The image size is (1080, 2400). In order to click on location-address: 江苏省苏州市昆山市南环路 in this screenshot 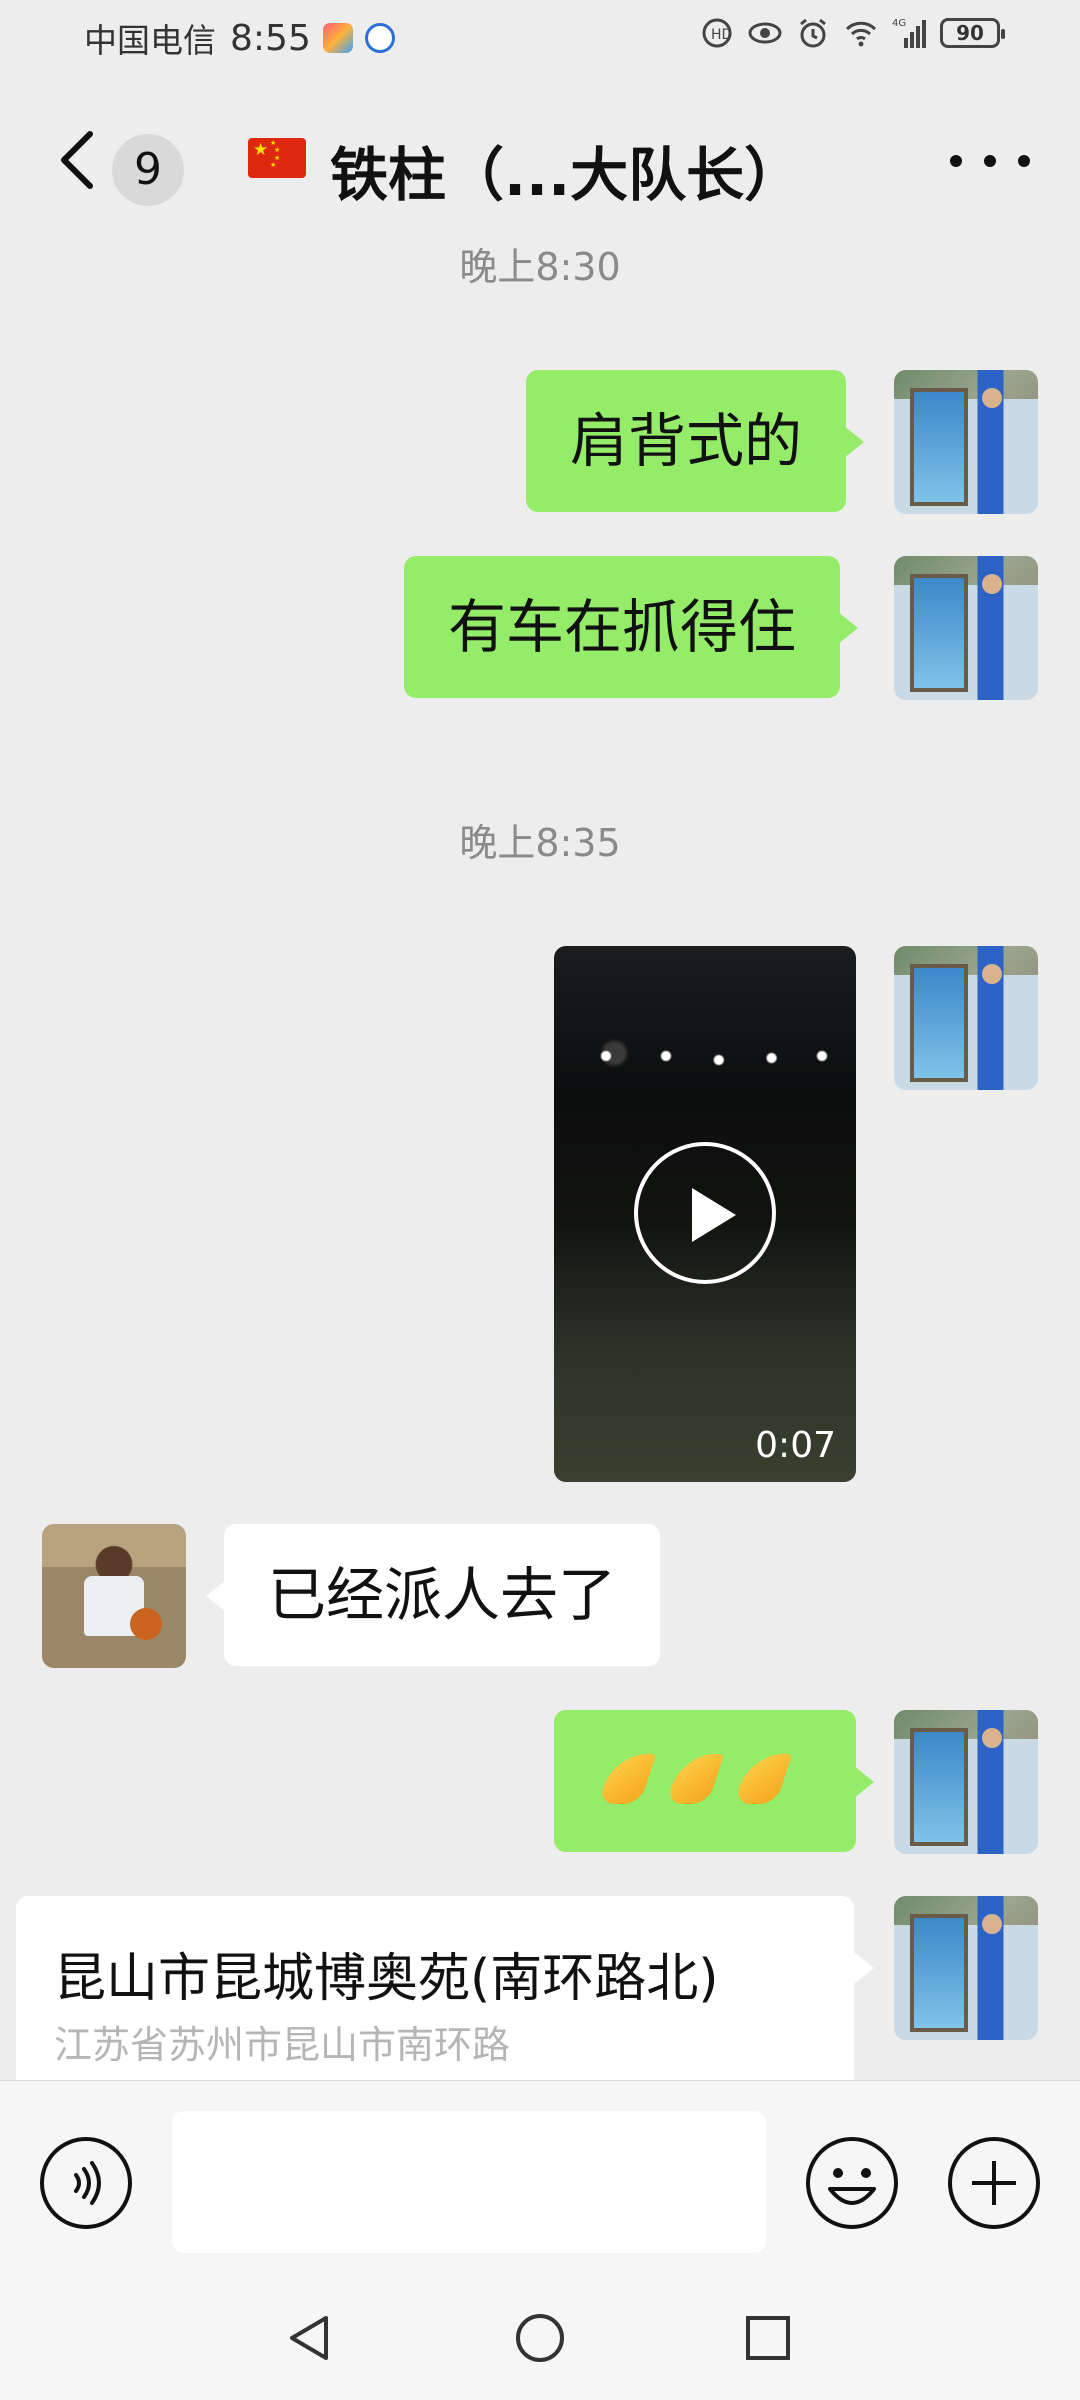, I will do `click(282, 2045)`.